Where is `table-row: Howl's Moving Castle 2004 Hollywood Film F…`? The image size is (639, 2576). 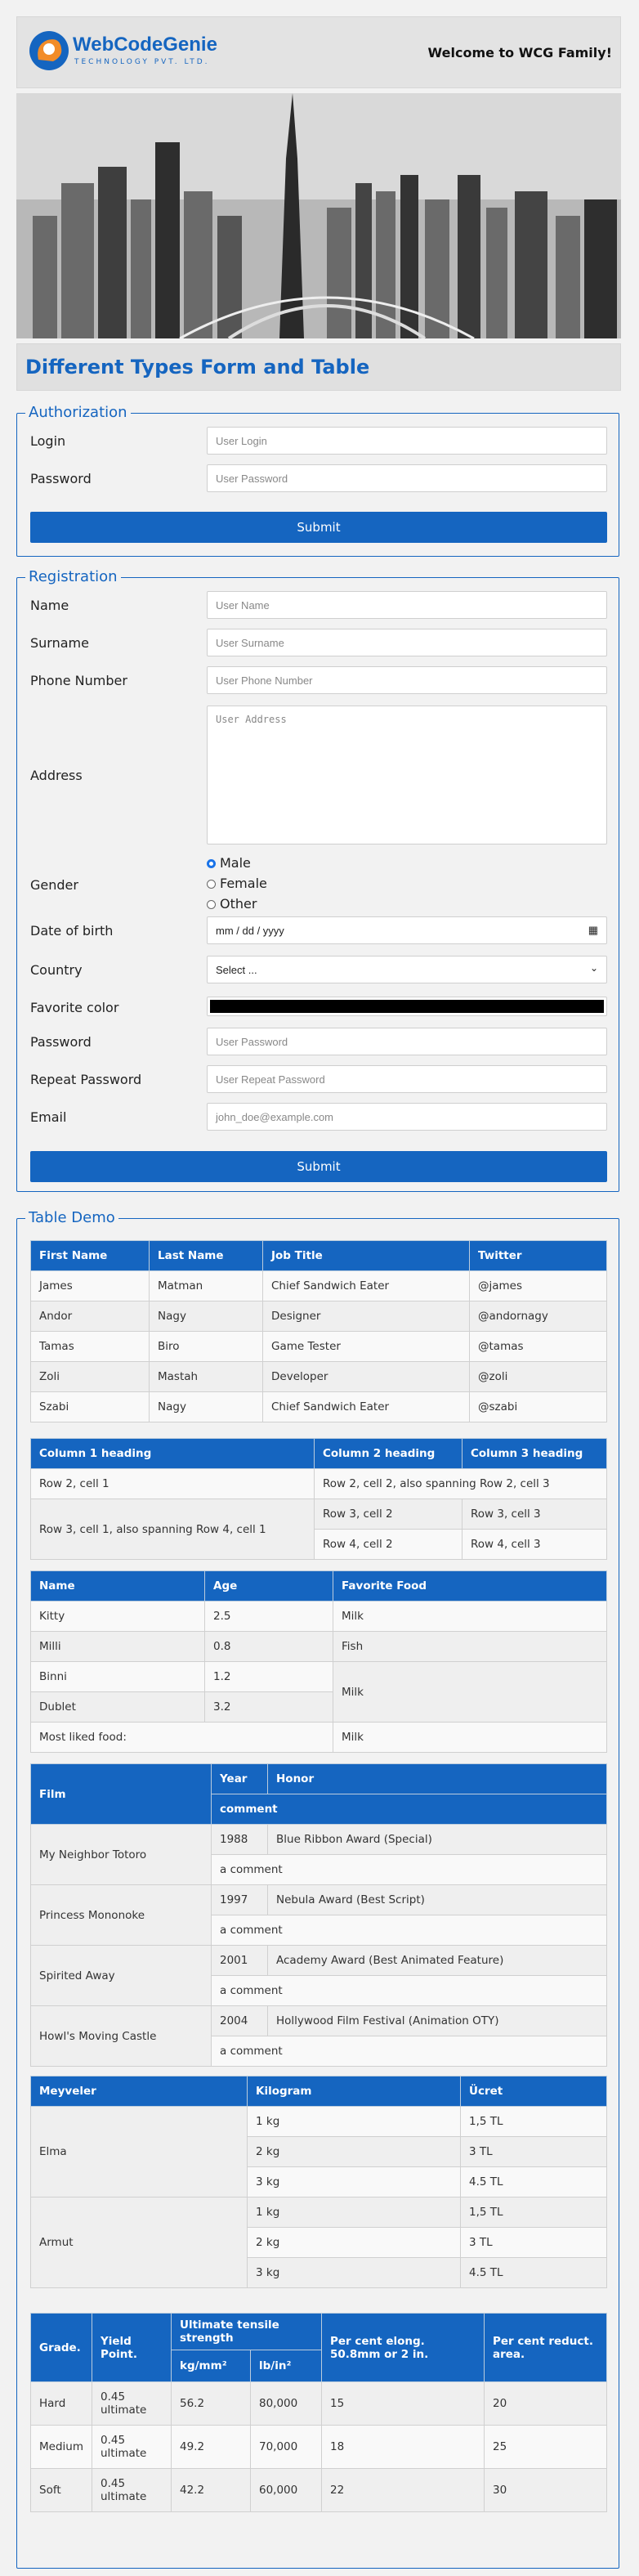
table-row: Howl's Moving Castle 2004 Hollywood Film F… is located at coordinates (318, 2036).